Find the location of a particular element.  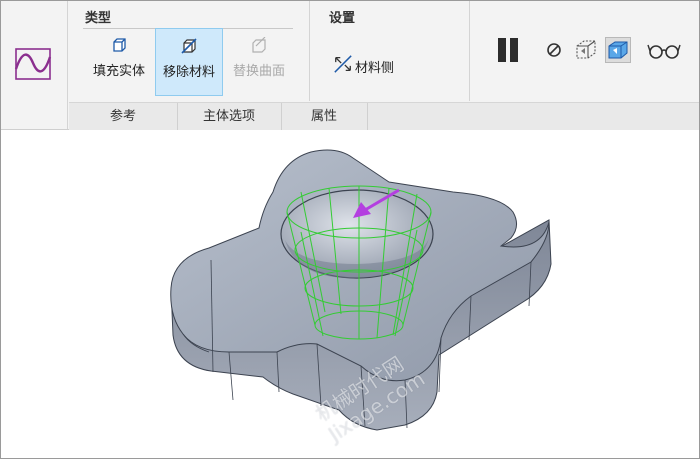

geometry-preview-button is located at coordinates (586, 50).